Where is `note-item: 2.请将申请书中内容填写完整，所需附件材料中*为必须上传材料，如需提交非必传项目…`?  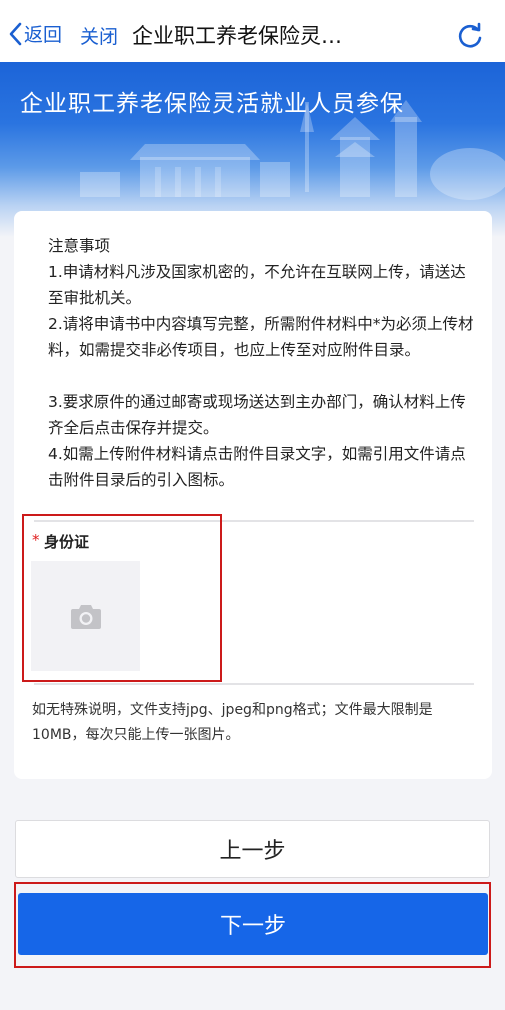 note-item: 2.请将申请书中内容填写完整，所需附件材料中*为必须上传材料，如需提交非必传项目… is located at coordinates (261, 337).